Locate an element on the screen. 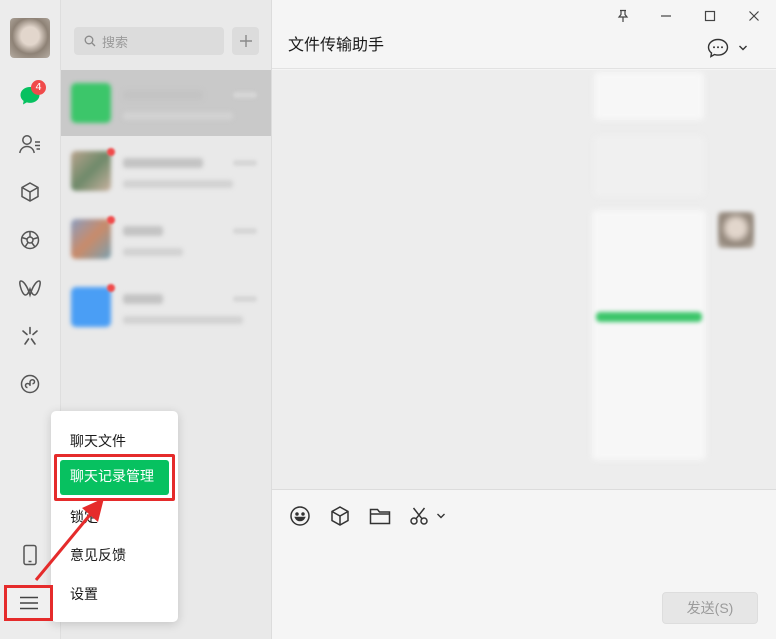 This screenshot has width=776, height=639. emoji-button is located at coordinates (300, 516).